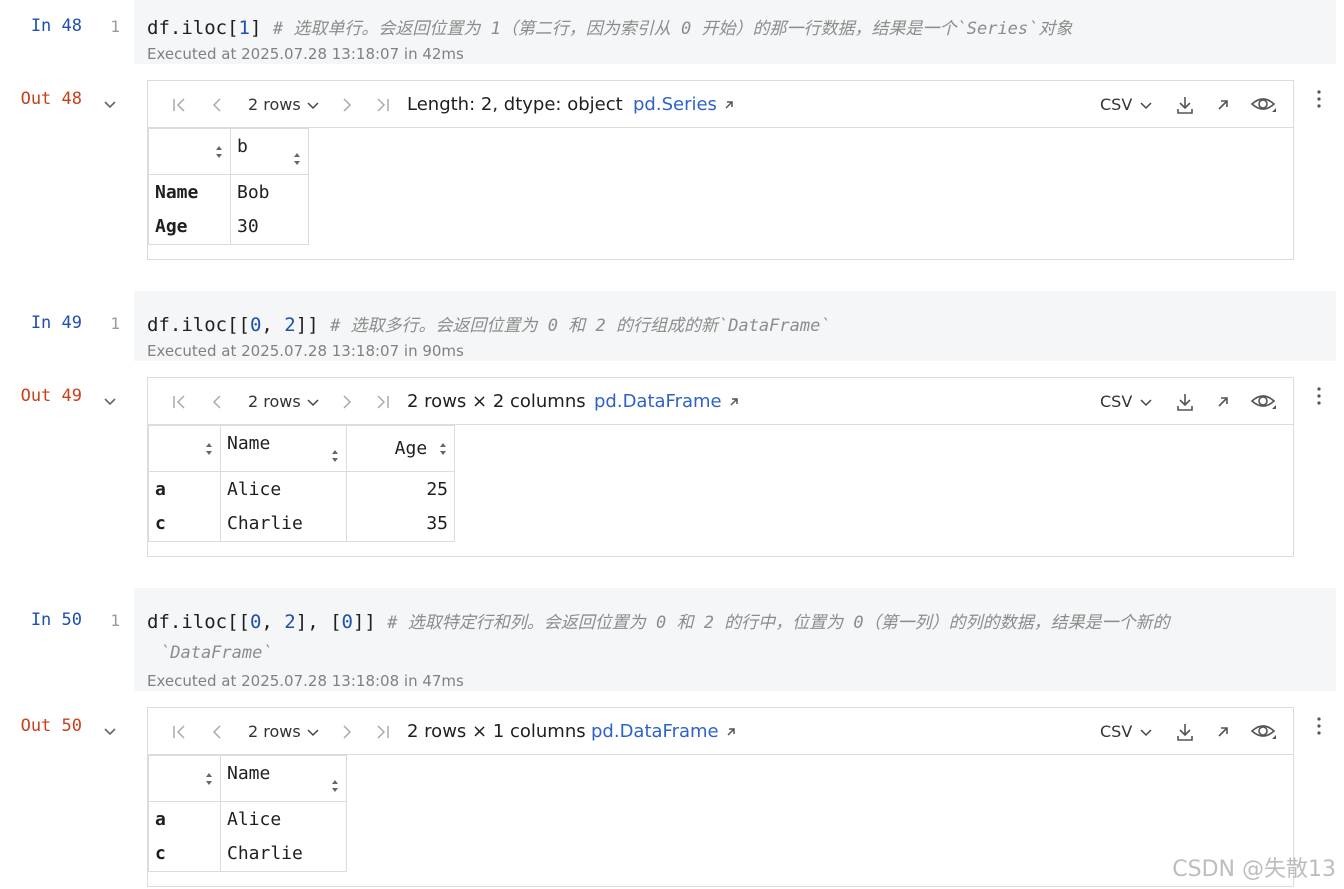 The height and width of the screenshot is (889, 1344). Describe the element at coordinates (411, 448) in the screenshot. I see `column-header-label: Age` at that location.